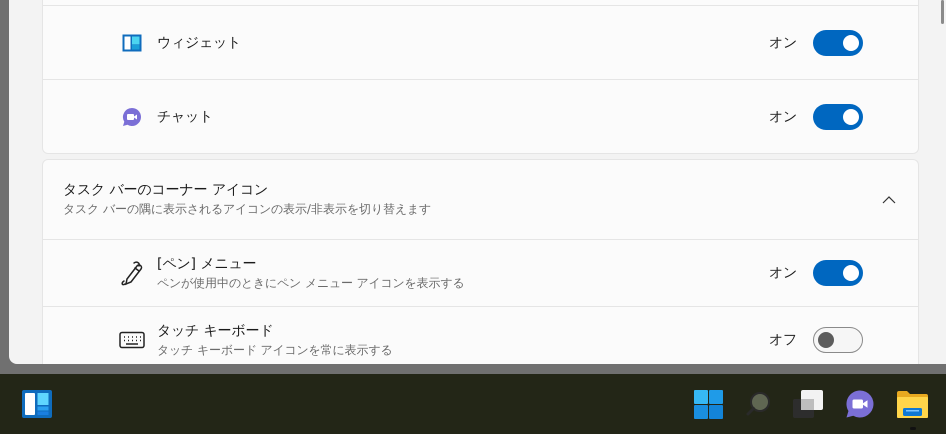 This screenshot has height=434, width=946. I want to click on setting-description: タッチ キーボード アイコンを常に表示する, so click(275, 350).